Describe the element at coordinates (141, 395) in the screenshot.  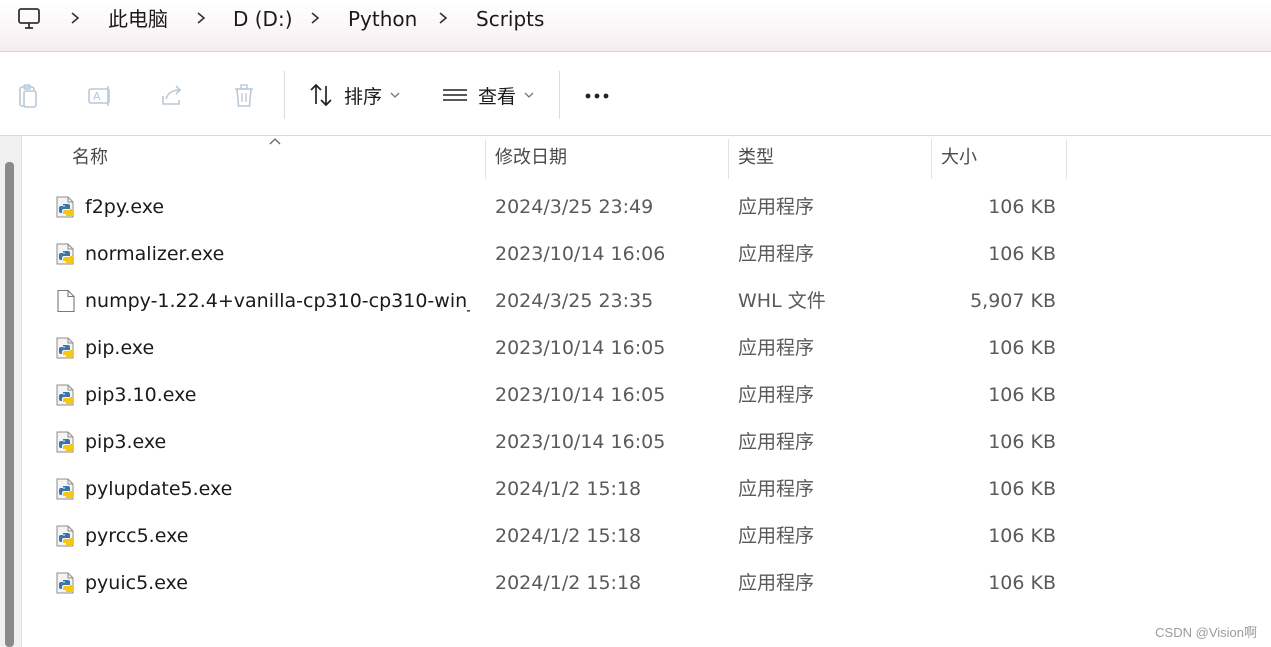
I see `file-name: pip3.10.exe` at that location.